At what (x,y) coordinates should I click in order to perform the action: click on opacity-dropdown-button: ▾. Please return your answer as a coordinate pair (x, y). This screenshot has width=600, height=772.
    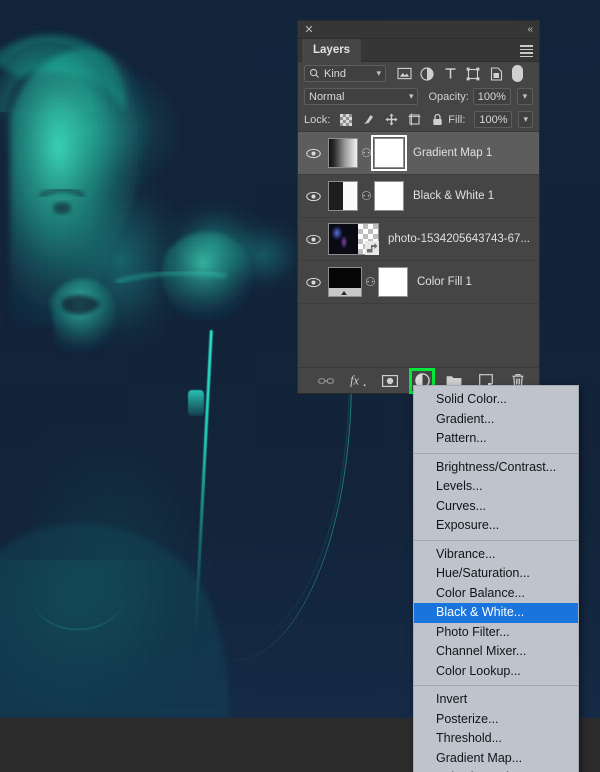
    Looking at the image, I should click on (524, 96).